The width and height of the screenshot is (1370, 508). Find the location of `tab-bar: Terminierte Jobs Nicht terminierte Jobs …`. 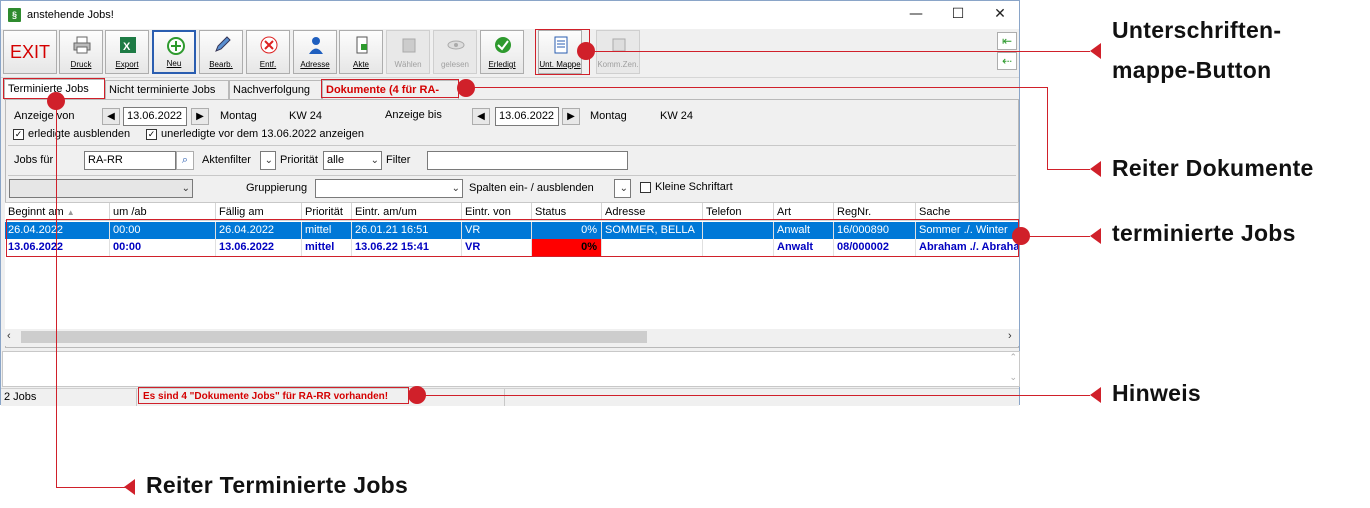

tab-bar: Terminierte Jobs Nicht terminierte Jobs … is located at coordinates (510, 96).